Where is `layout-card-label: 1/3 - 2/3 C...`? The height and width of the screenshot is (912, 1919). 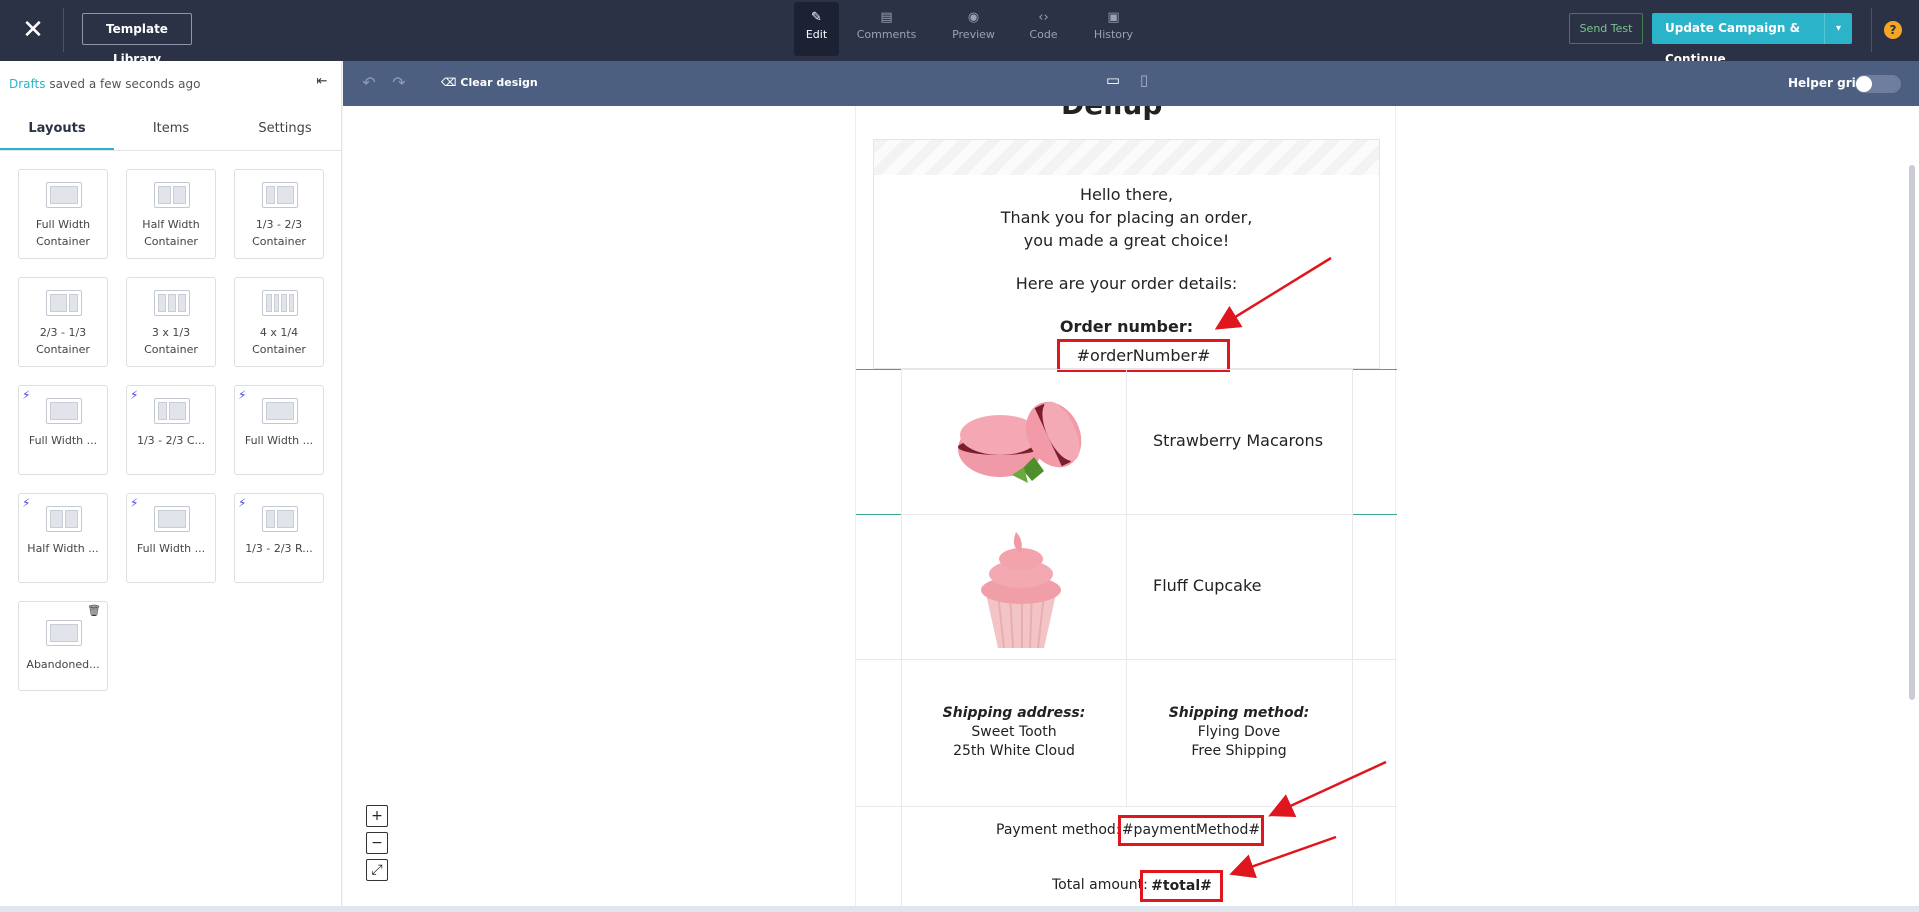 layout-card-label: 1/3 - 2/3 C... is located at coordinates (171, 440).